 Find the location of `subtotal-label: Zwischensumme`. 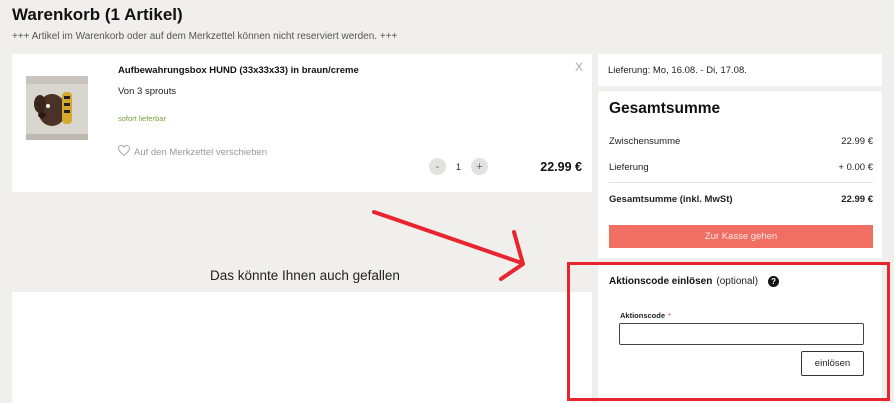

subtotal-label: Zwischensumme is located at coordinates (645, 141).